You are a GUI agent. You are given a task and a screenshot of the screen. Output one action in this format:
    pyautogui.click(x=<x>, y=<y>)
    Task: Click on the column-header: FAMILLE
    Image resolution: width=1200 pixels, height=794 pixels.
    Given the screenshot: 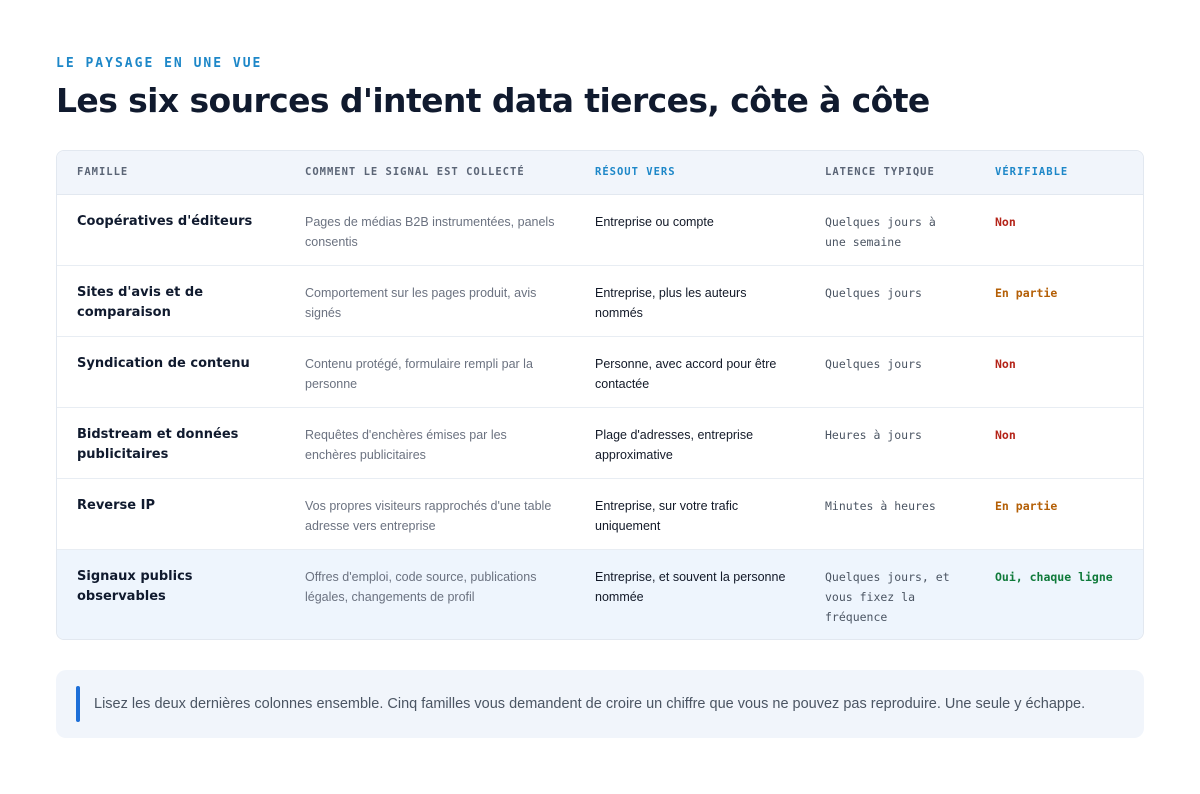 What is the action you would take?
    pyautogui.click(x=171, y=173)
    